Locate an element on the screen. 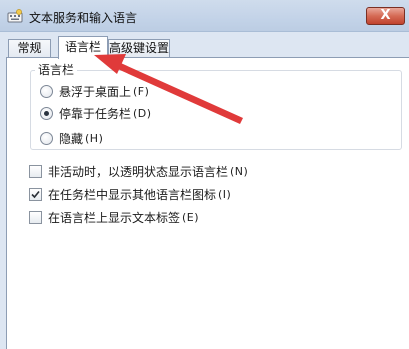 This screenshot has height=349, width=409. checkmark-icon is located at coordinates (35, 194).